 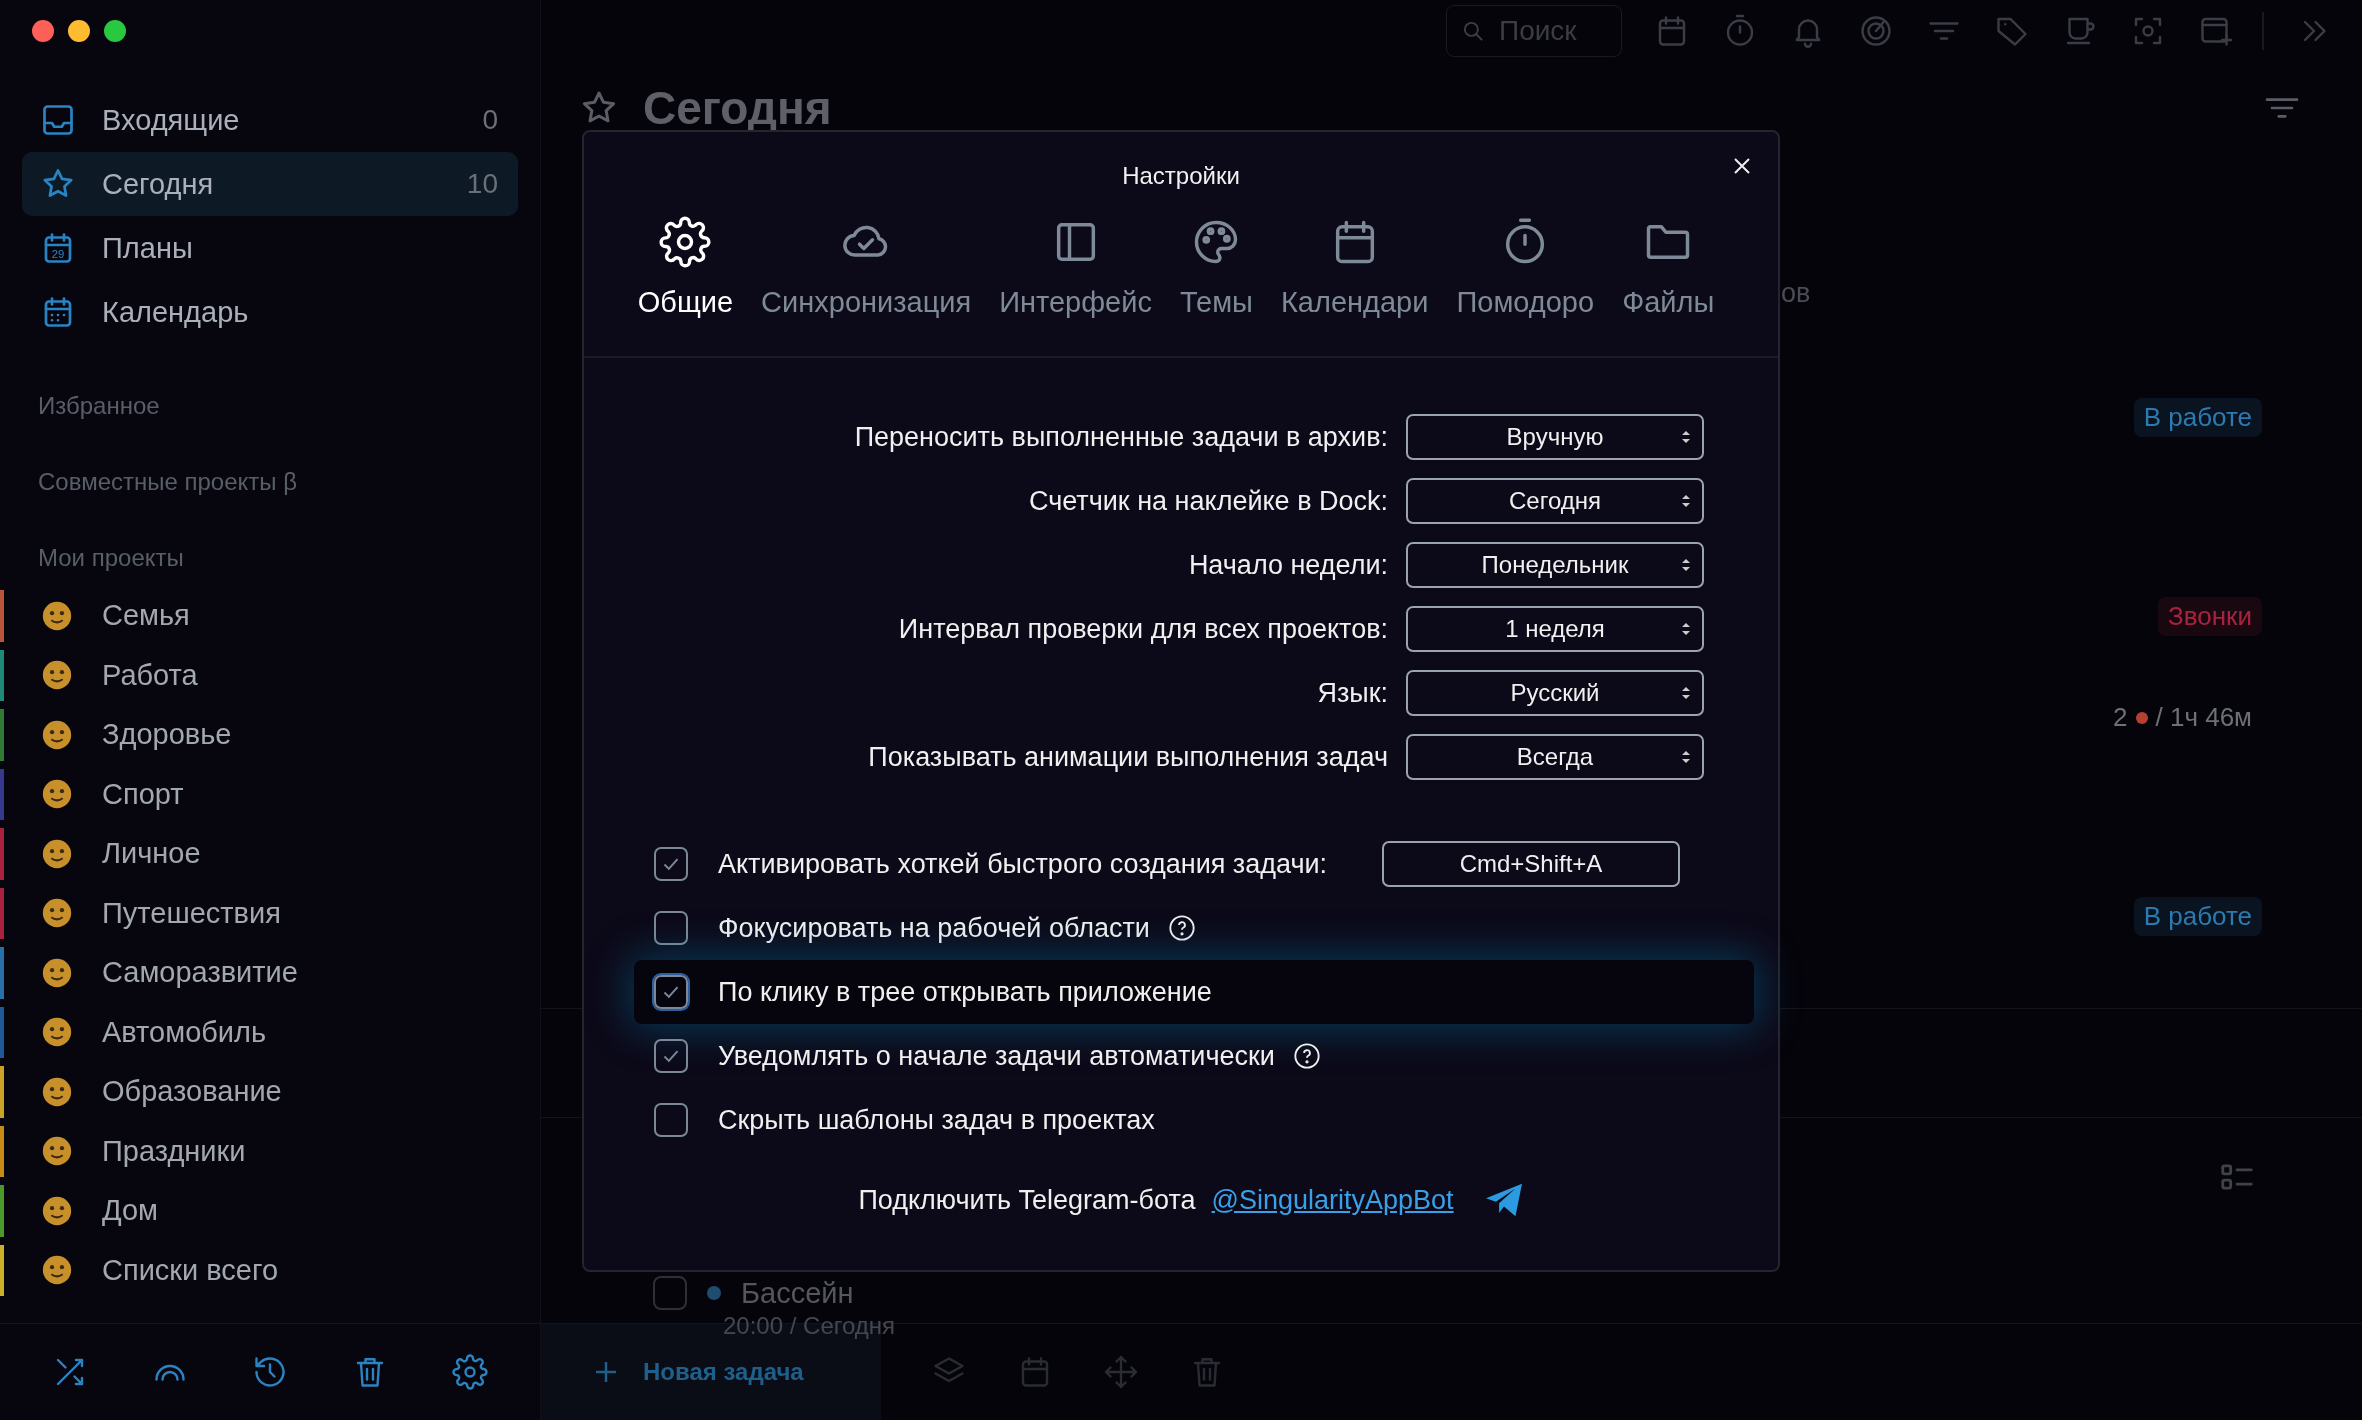 I want to click on setting-label: Показывать анимации выполнения задач, so click(x=1127, y=757).